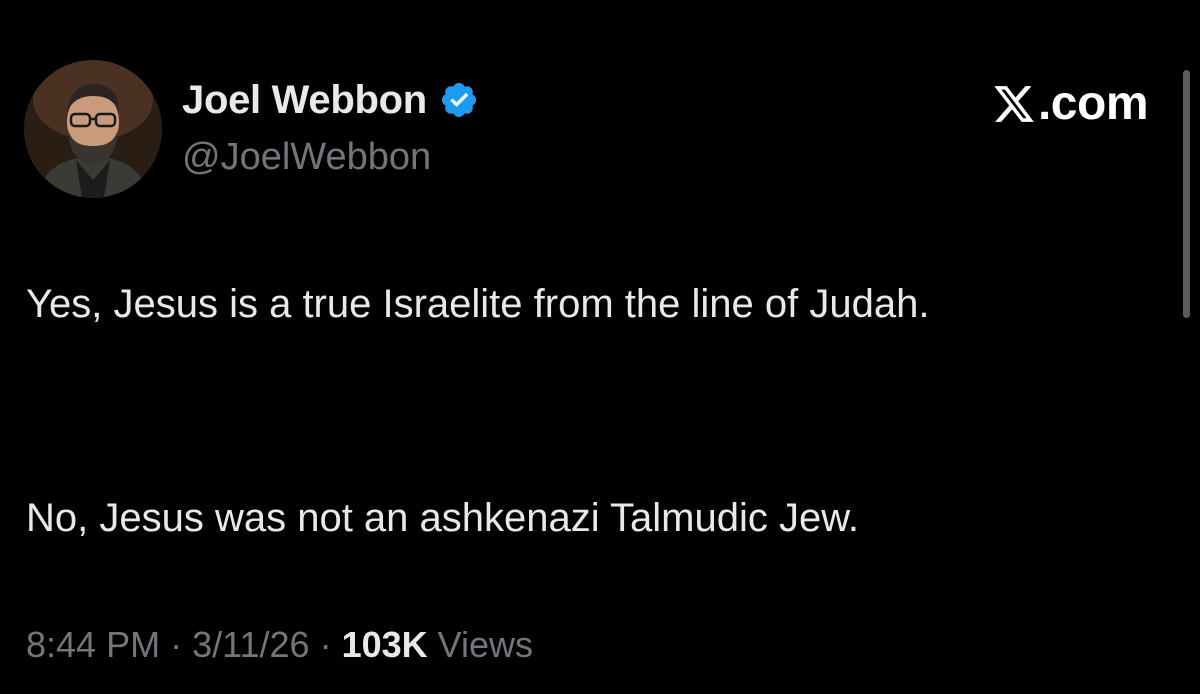 Image resolution: width=1200 pixels, height=694 pixels. I want to click on tweet-time: 8:44 PM, so click(93, 644).